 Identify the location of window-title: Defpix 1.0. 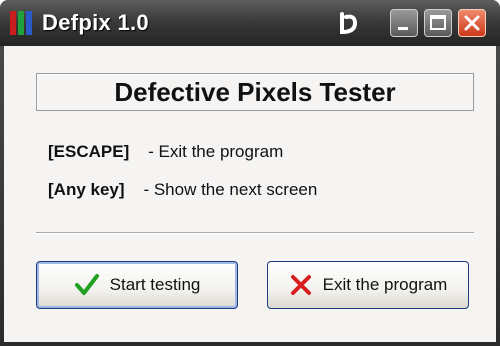
(95, 22).